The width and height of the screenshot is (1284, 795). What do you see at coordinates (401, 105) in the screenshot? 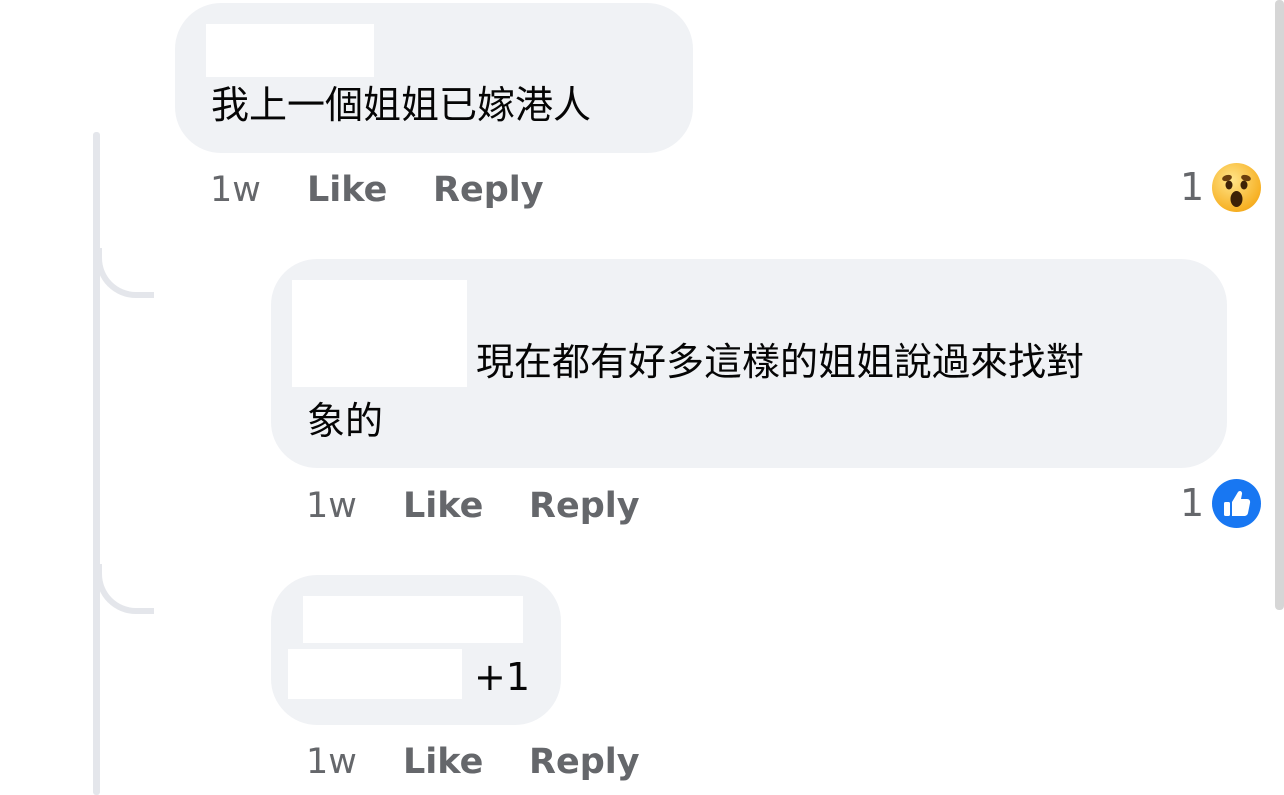
I see `comment-text: 我上一個姐姐已嫁港人` at bounding box center [401, 105].